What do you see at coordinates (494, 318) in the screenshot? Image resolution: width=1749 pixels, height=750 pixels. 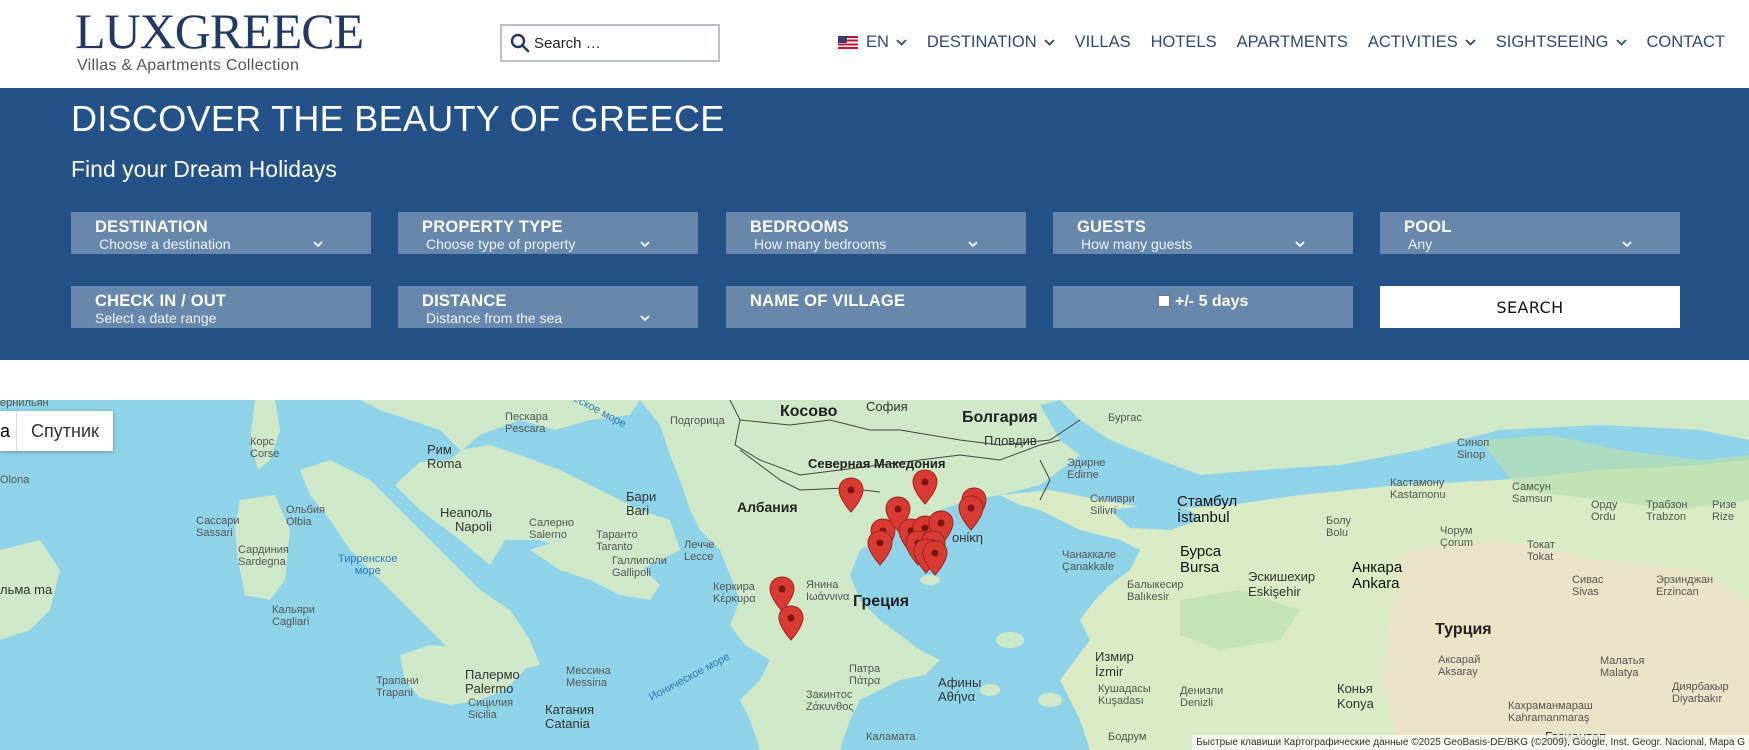 I see `distance-value: Distance from the sea` at bounding box center [494, 318].